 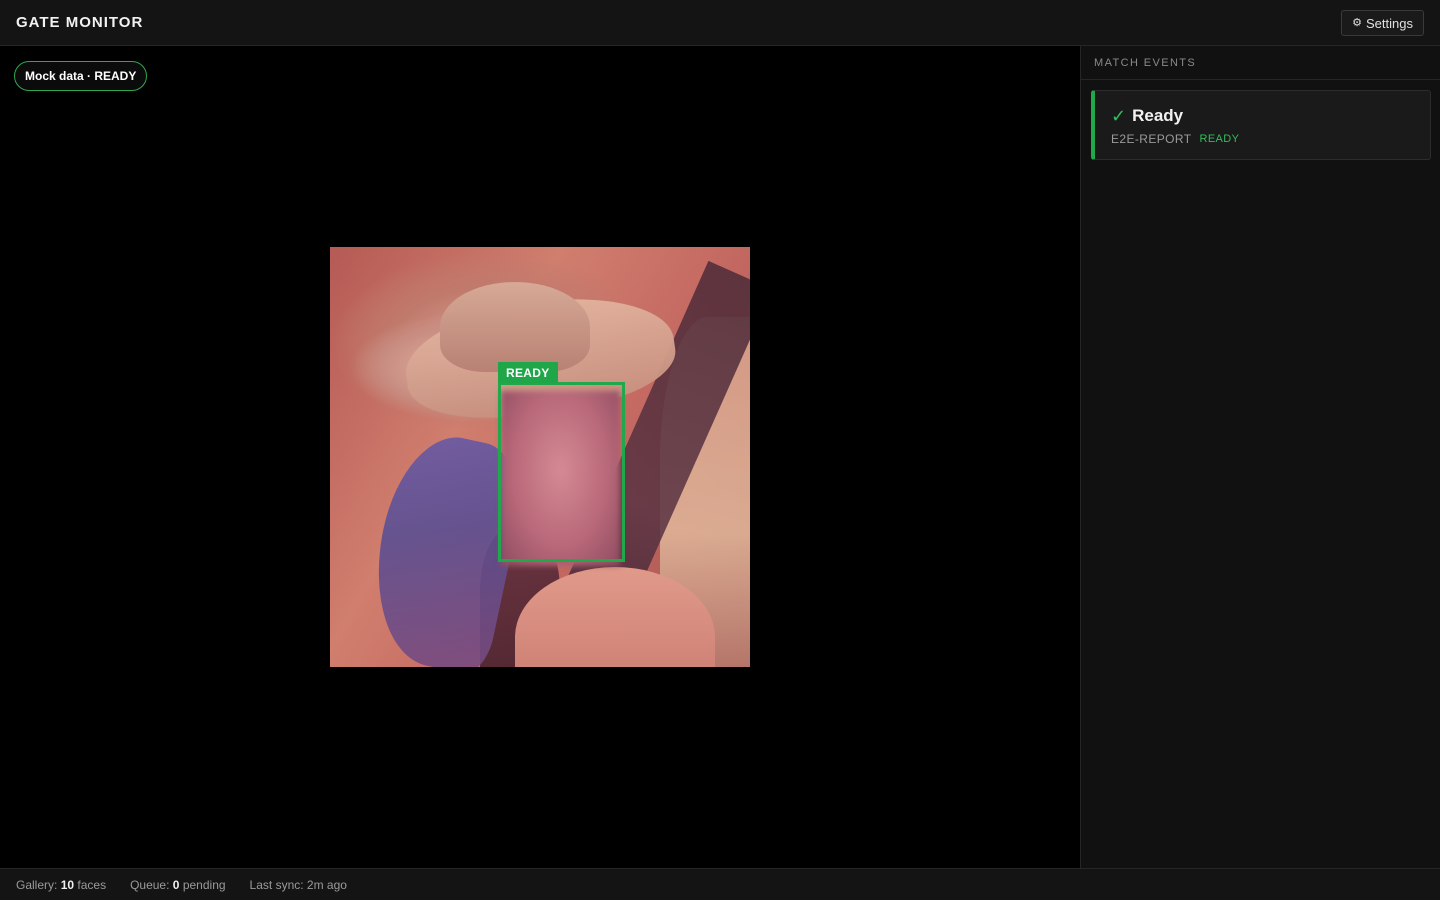 What do you see at coordinates (1357, 22) in the screenshot?
I see `gear-icon: ⚙` at bounding box center [1357, 22].